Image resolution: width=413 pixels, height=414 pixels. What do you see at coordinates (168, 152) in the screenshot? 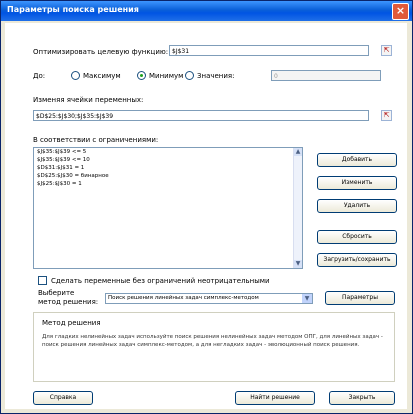
I see `constraint-item: $J$35:$J$39 <= 5` at bounding box center [168, 152].